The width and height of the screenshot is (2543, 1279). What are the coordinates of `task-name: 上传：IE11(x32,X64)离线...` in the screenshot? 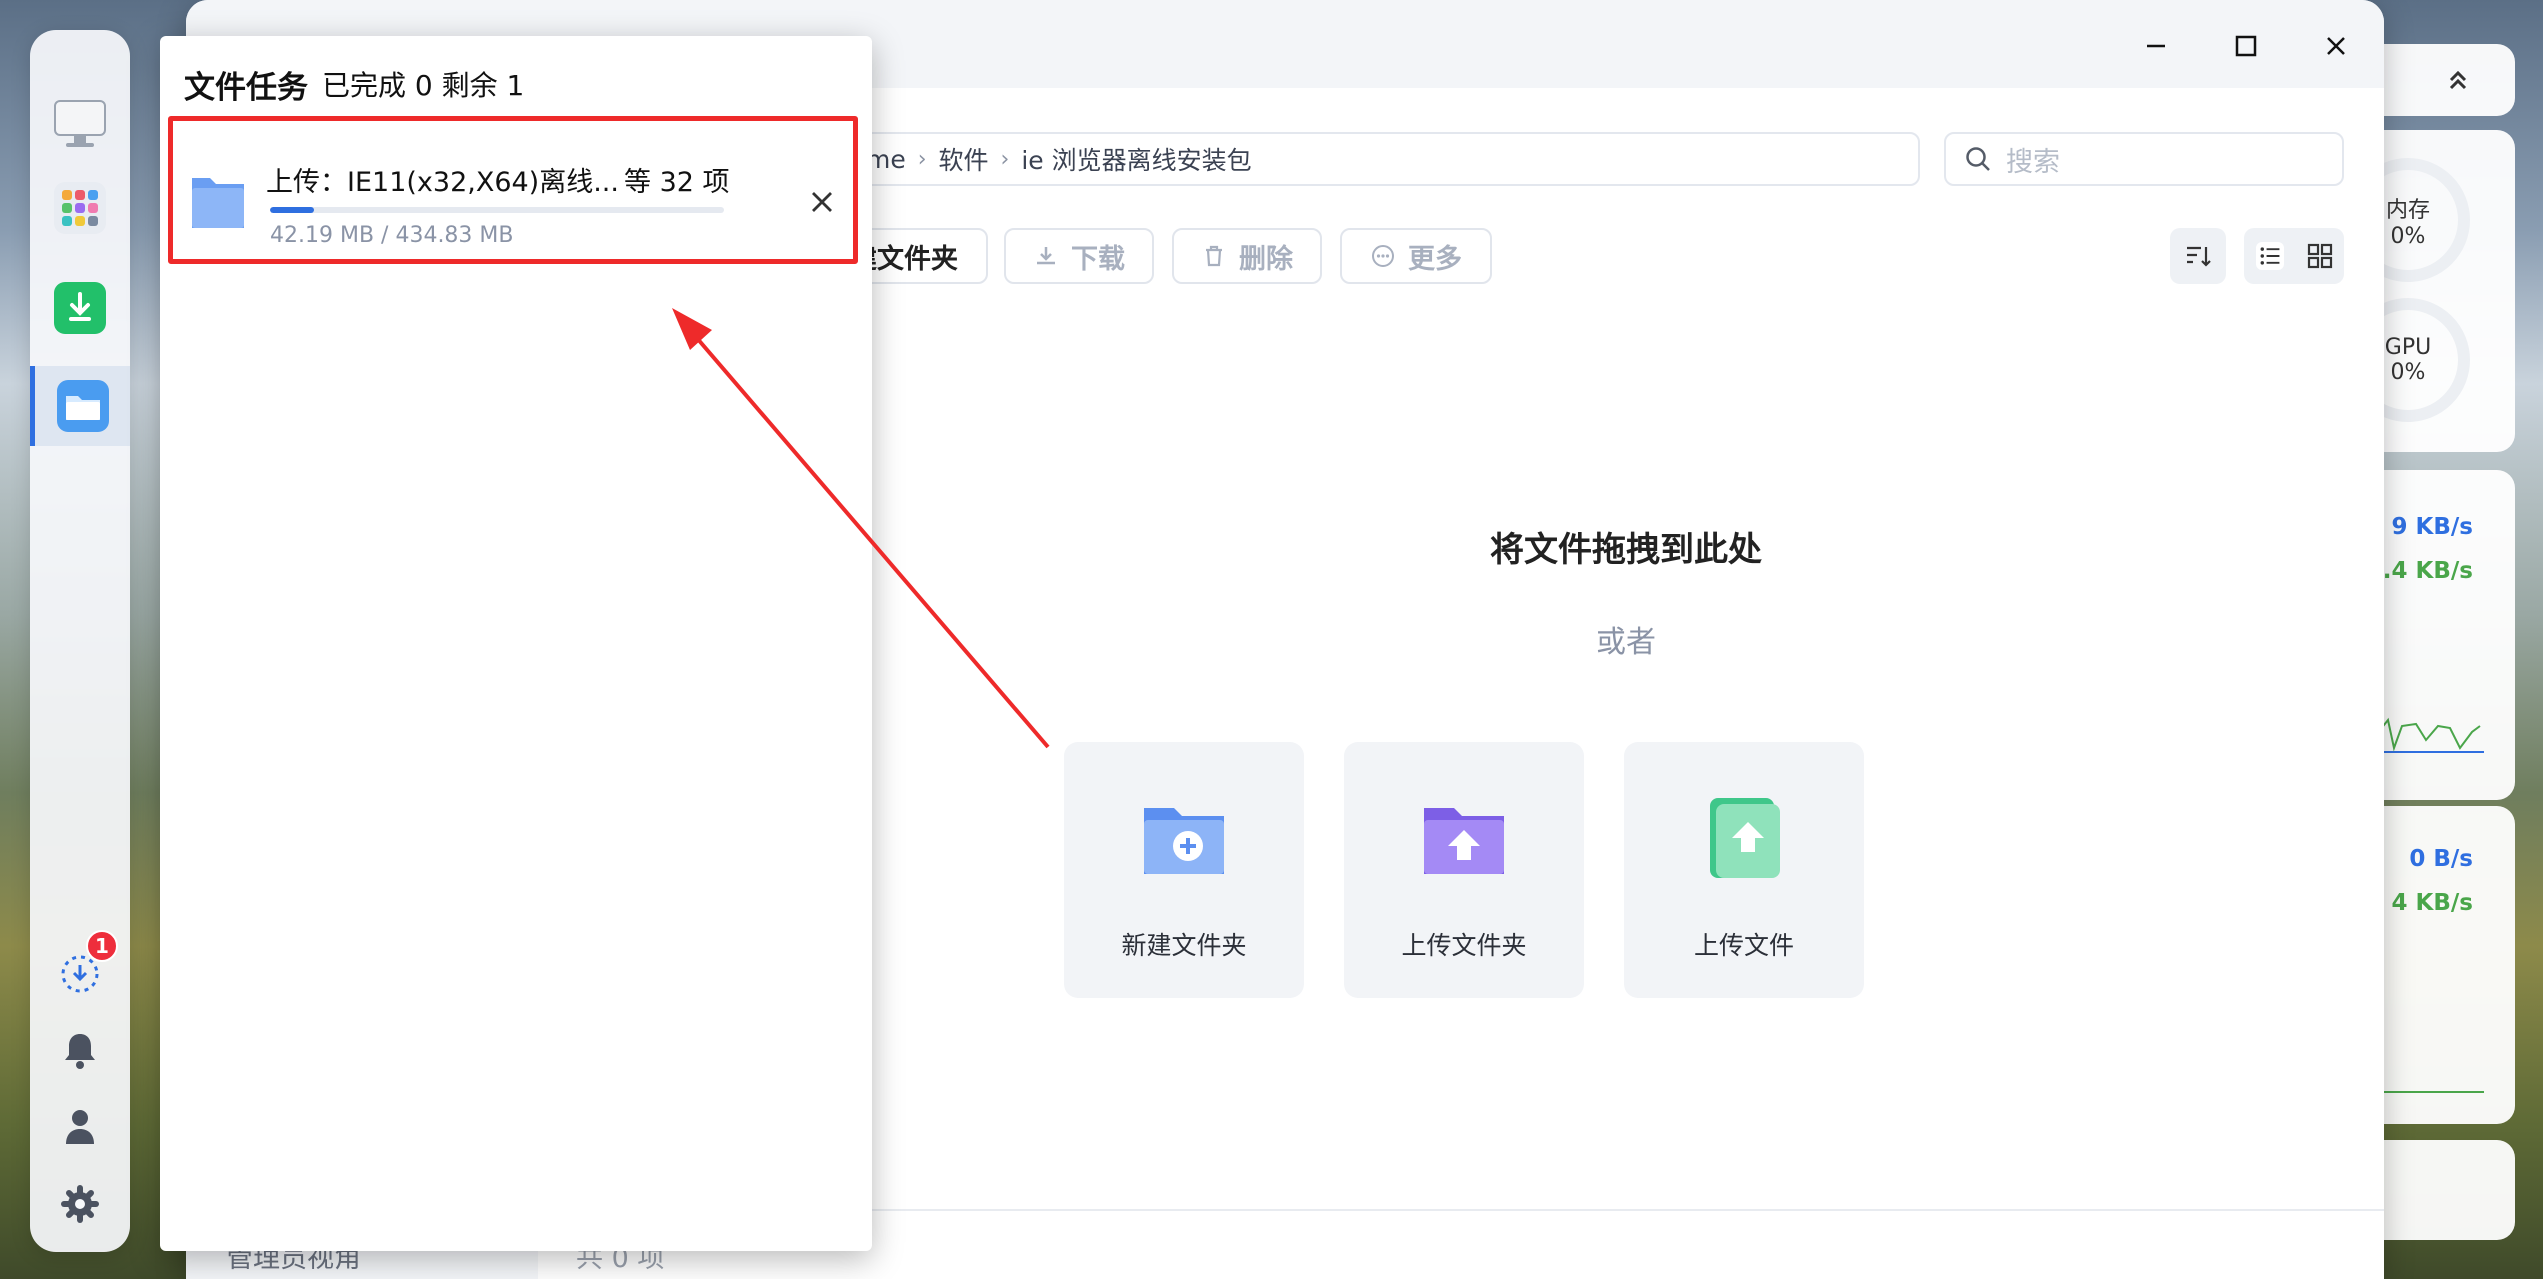 It's located at (442, 182).